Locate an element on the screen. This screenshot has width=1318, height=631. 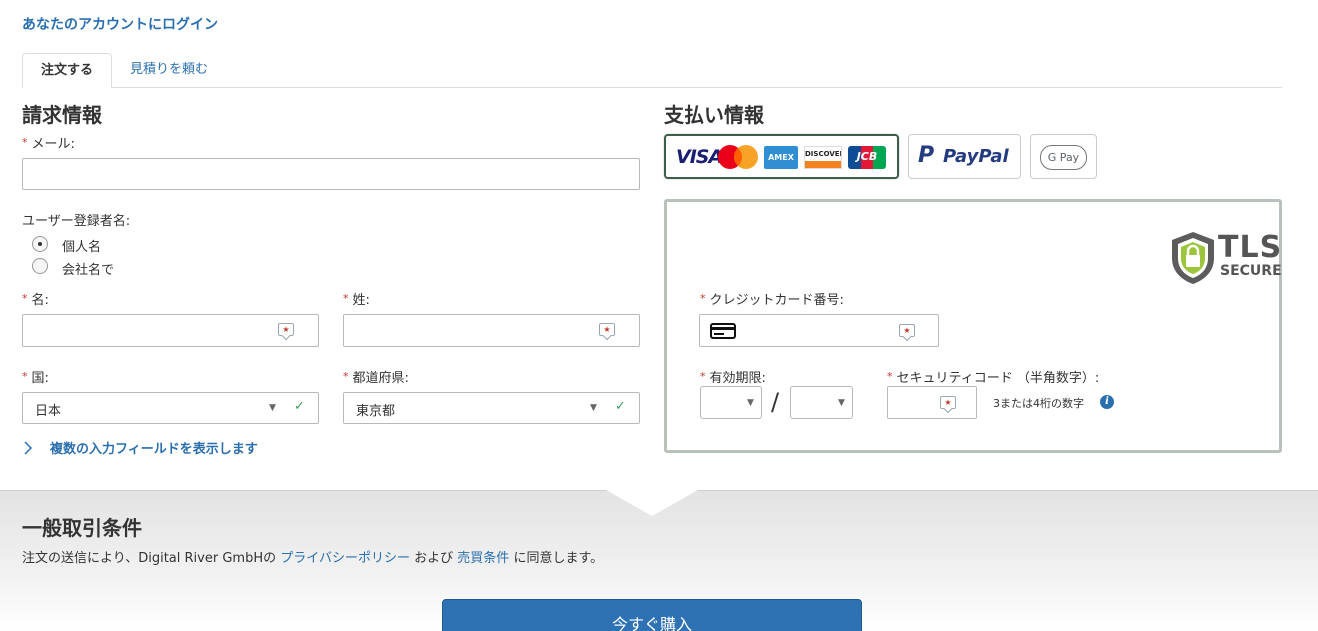
country-value: 日本 is located at coordinates (48, 411).